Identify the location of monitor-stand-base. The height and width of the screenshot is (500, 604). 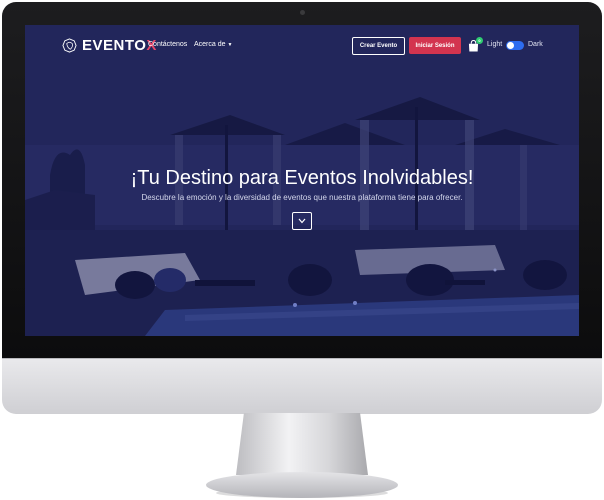
(302, 485).